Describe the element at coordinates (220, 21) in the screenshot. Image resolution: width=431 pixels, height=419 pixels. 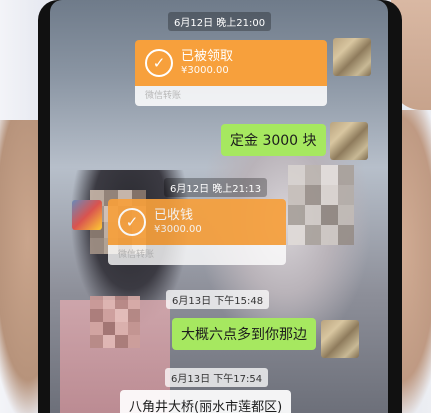
I see `timestamp: 6月12日 晚上21:00` at that location.